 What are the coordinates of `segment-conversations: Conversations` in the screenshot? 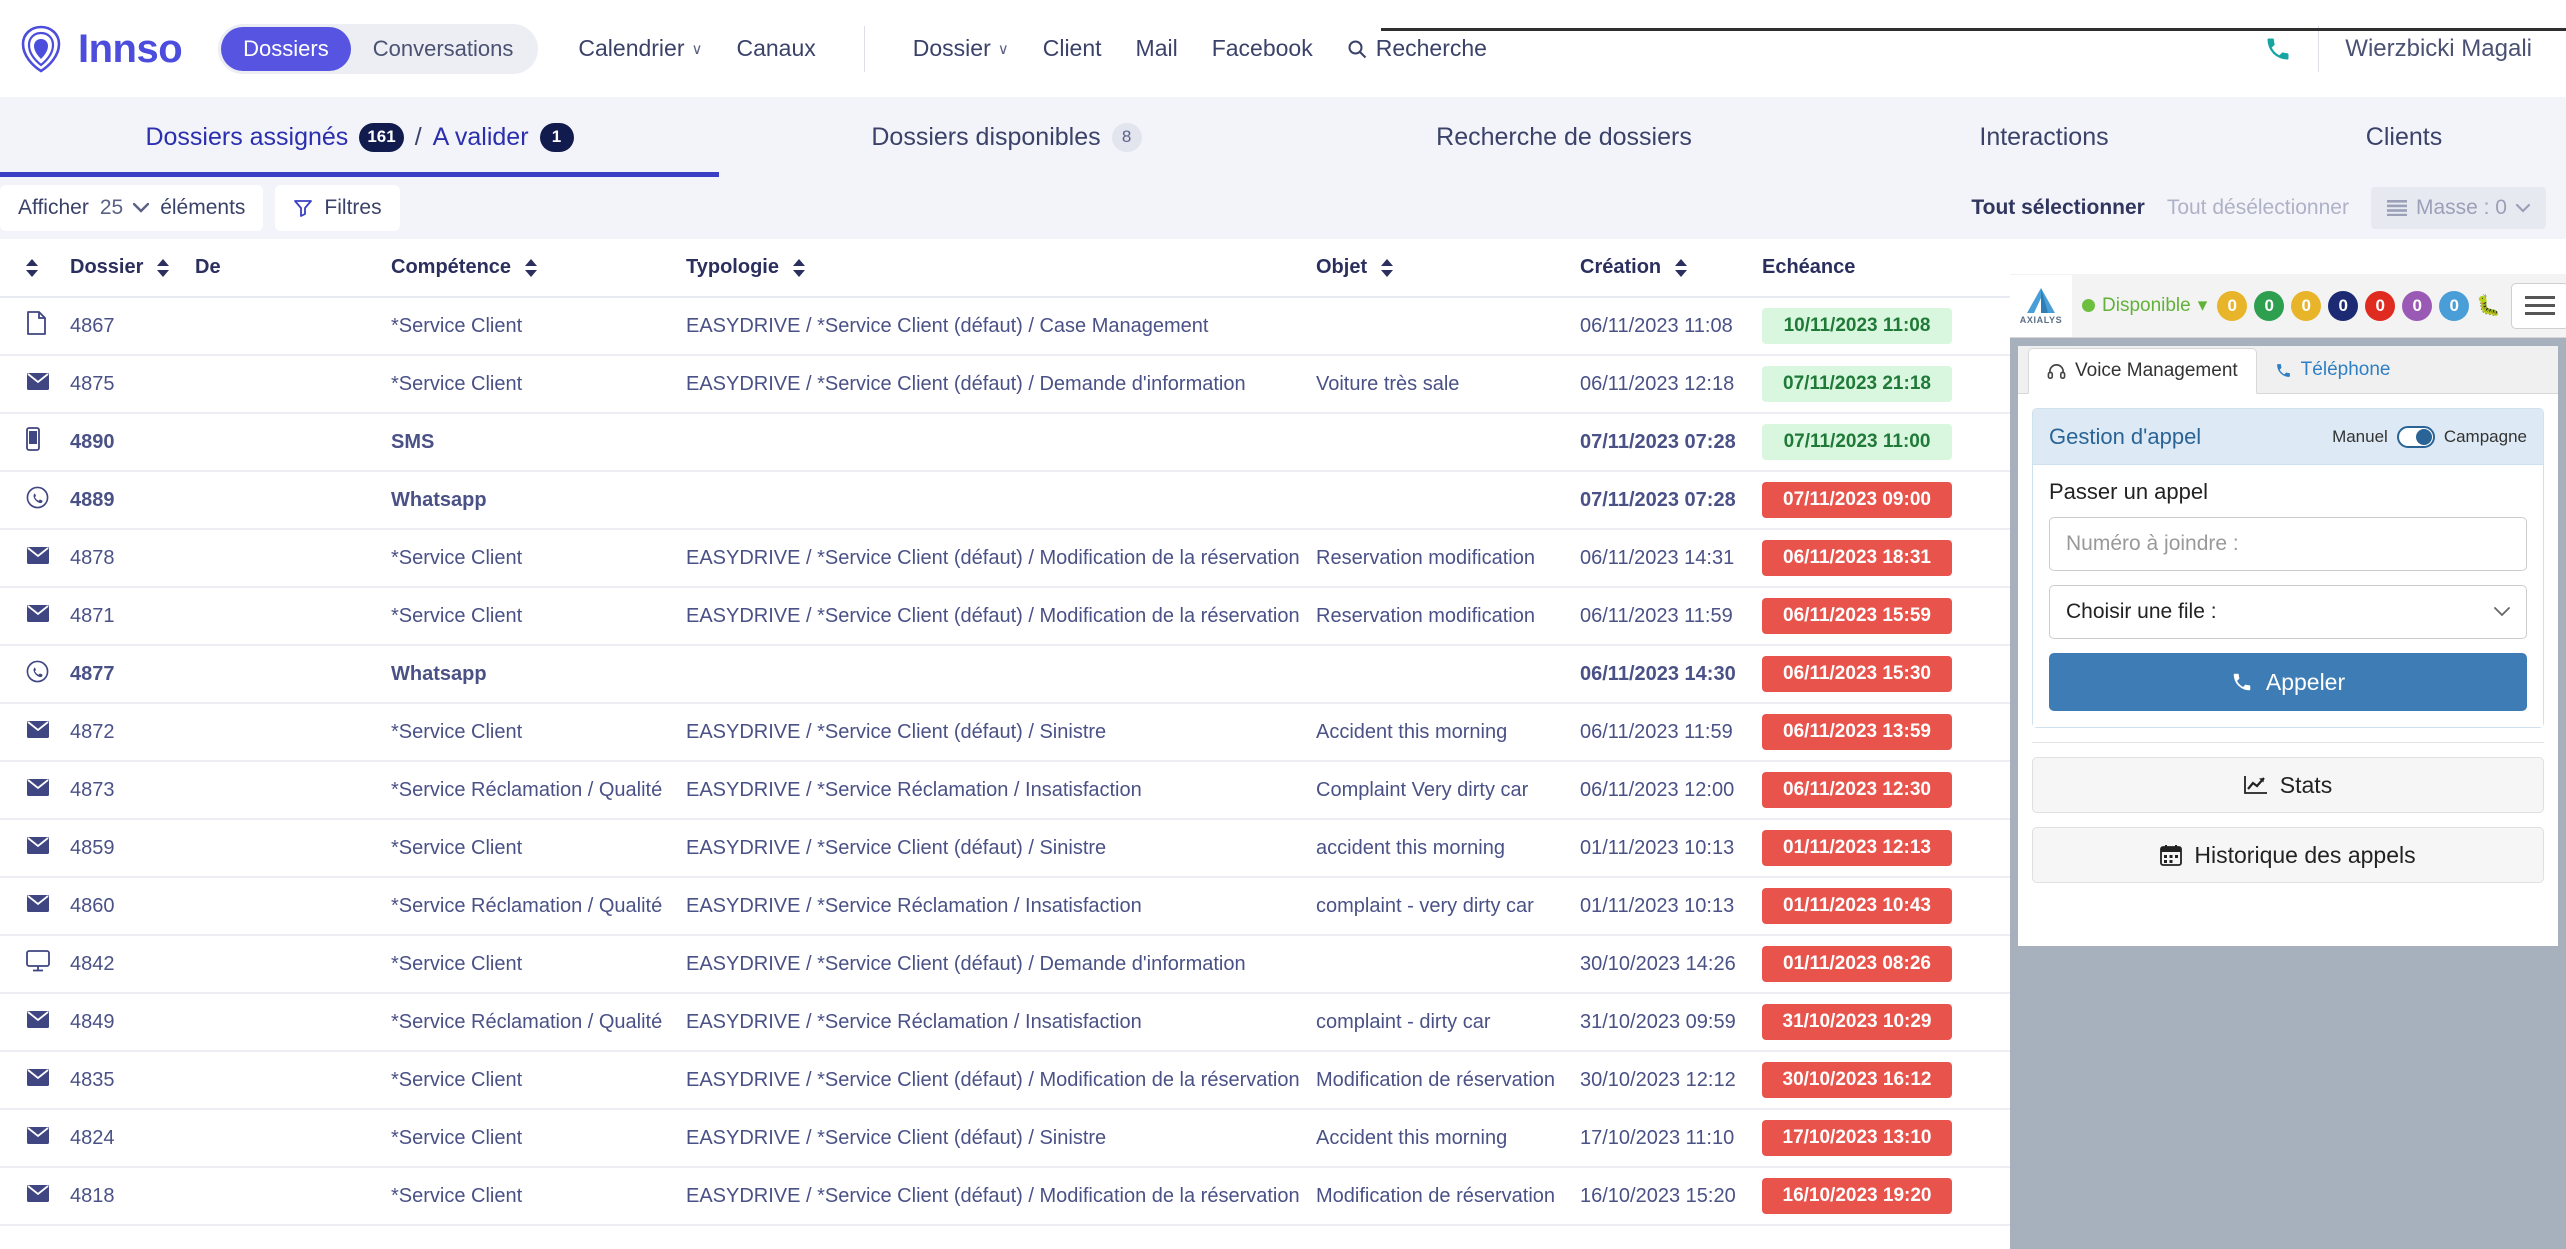 It's located at (443, 49).